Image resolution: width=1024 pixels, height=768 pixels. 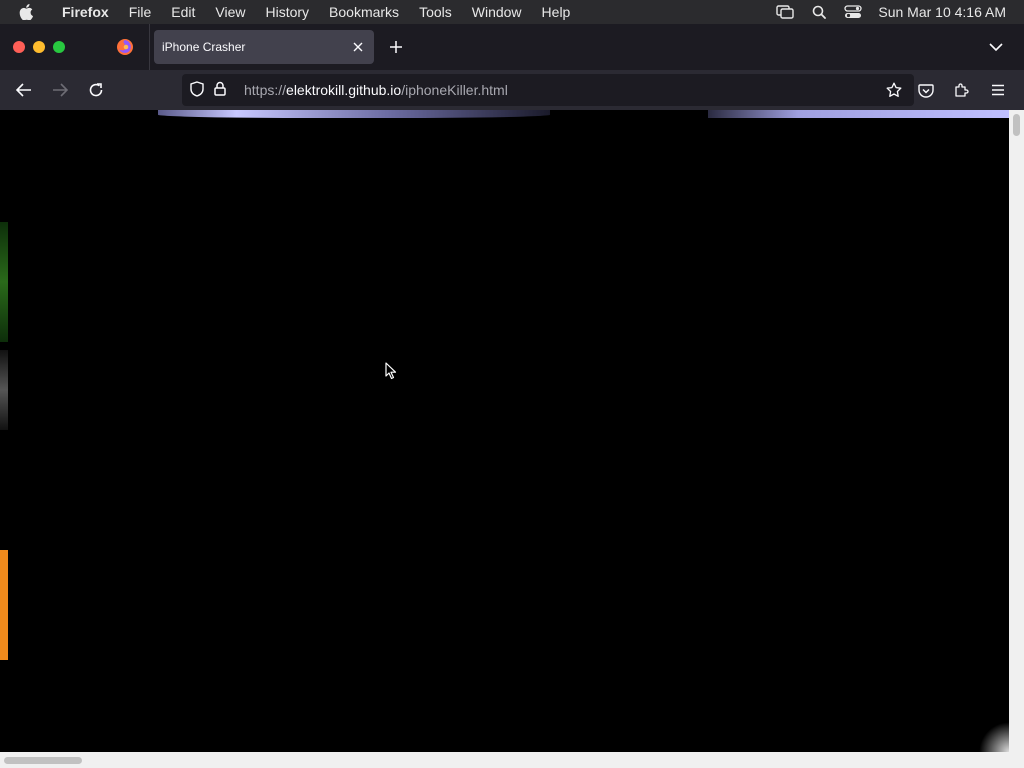 I want to click on tab-title: iPhone Crasher, so click(x=204, y=47).